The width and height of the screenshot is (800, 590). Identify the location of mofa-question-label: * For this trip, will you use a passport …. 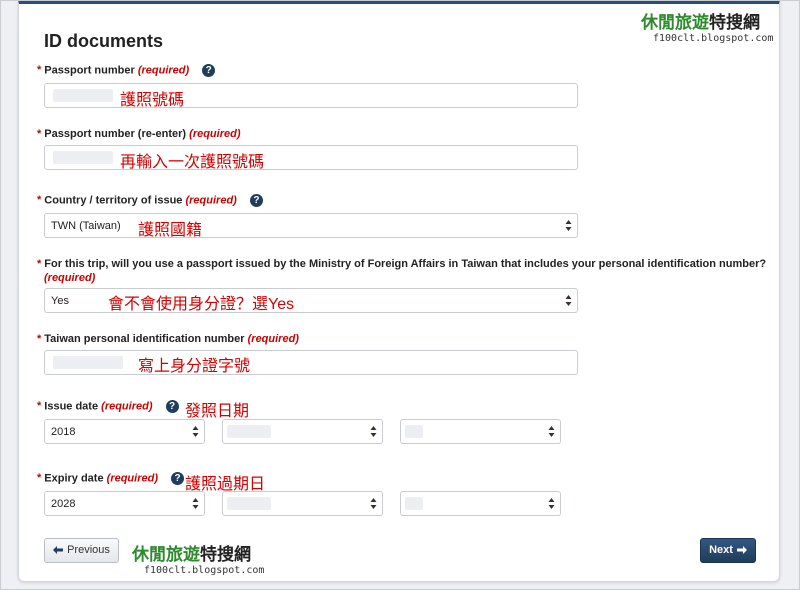
(402, 264).